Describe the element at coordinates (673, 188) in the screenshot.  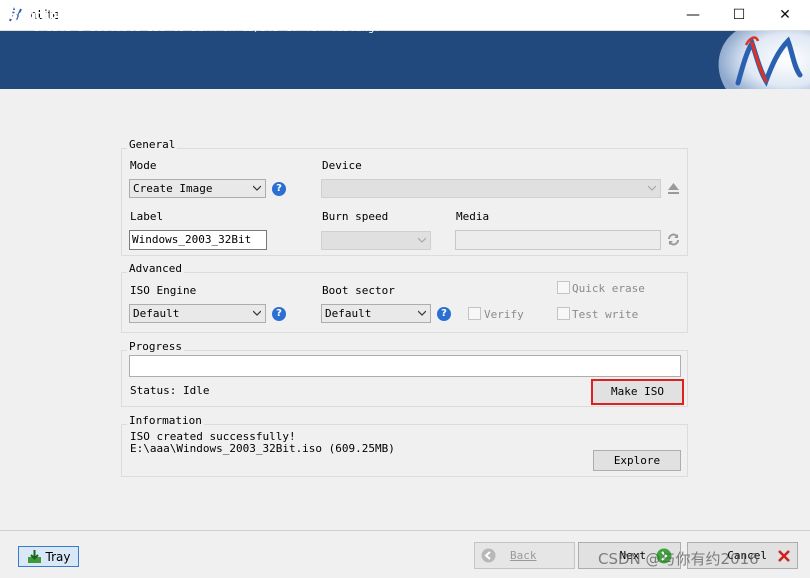
I see `eject-icon` at that location.